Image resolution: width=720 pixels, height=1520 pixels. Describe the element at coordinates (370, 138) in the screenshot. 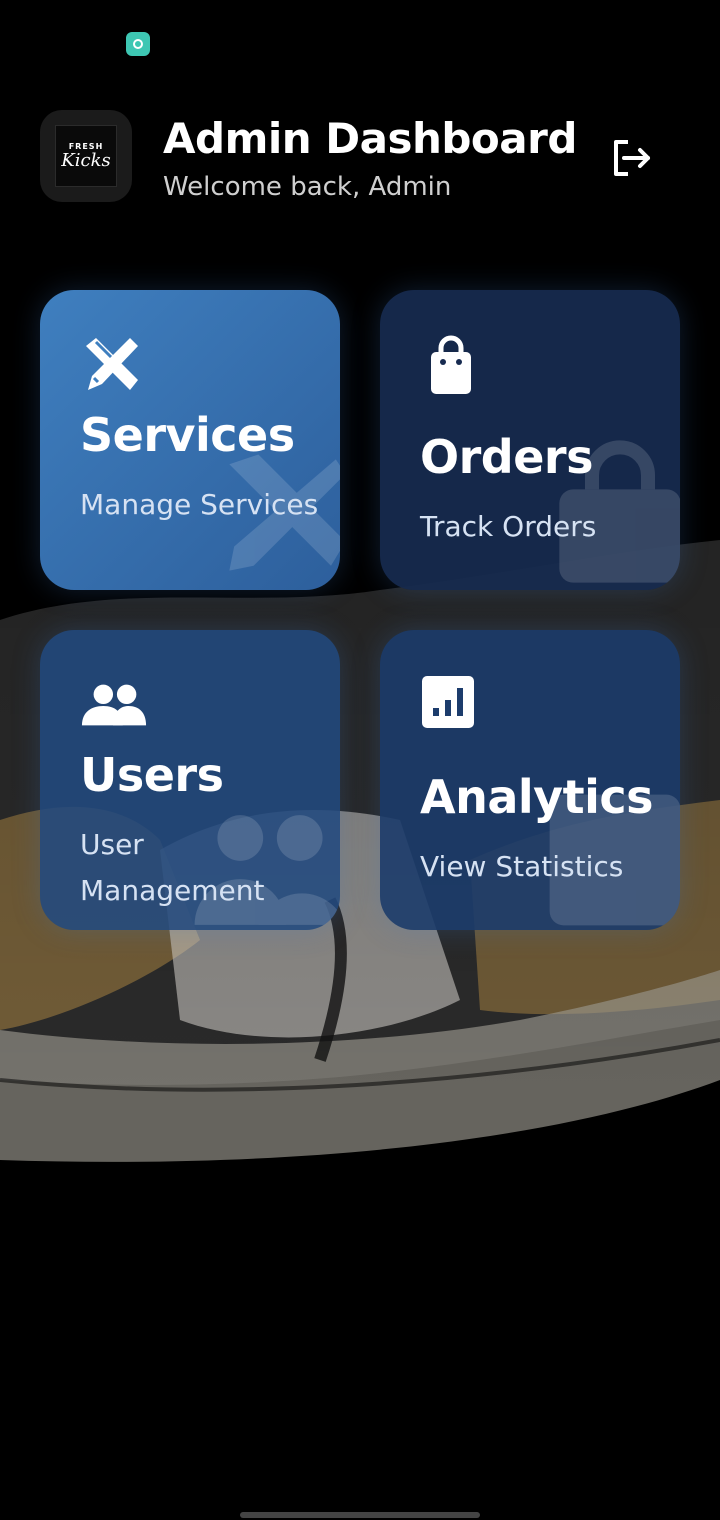

I see `page-title: Admin Dashboard` at that location.